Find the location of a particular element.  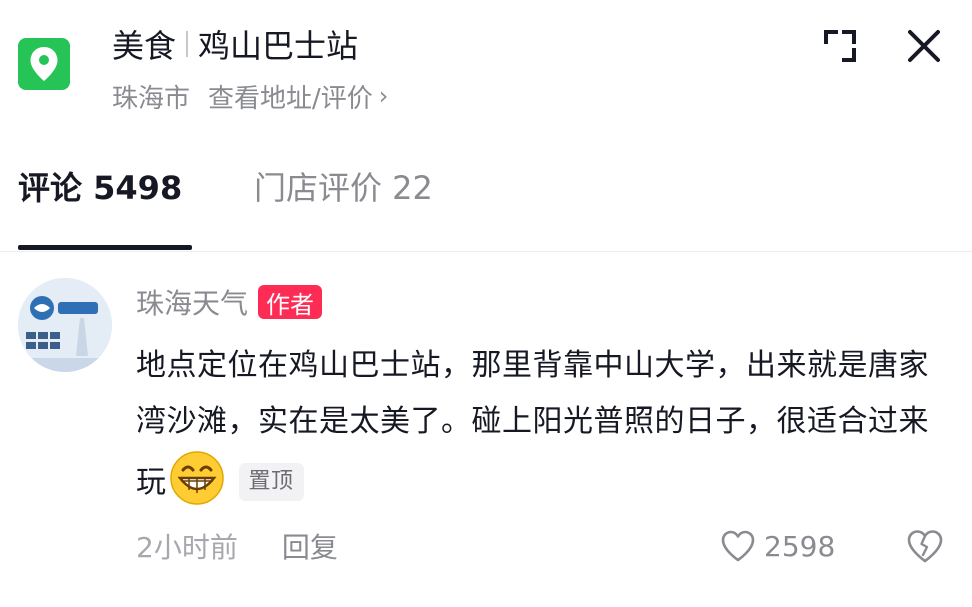

author-badge: 作者 is located at coordinates (290, 302).